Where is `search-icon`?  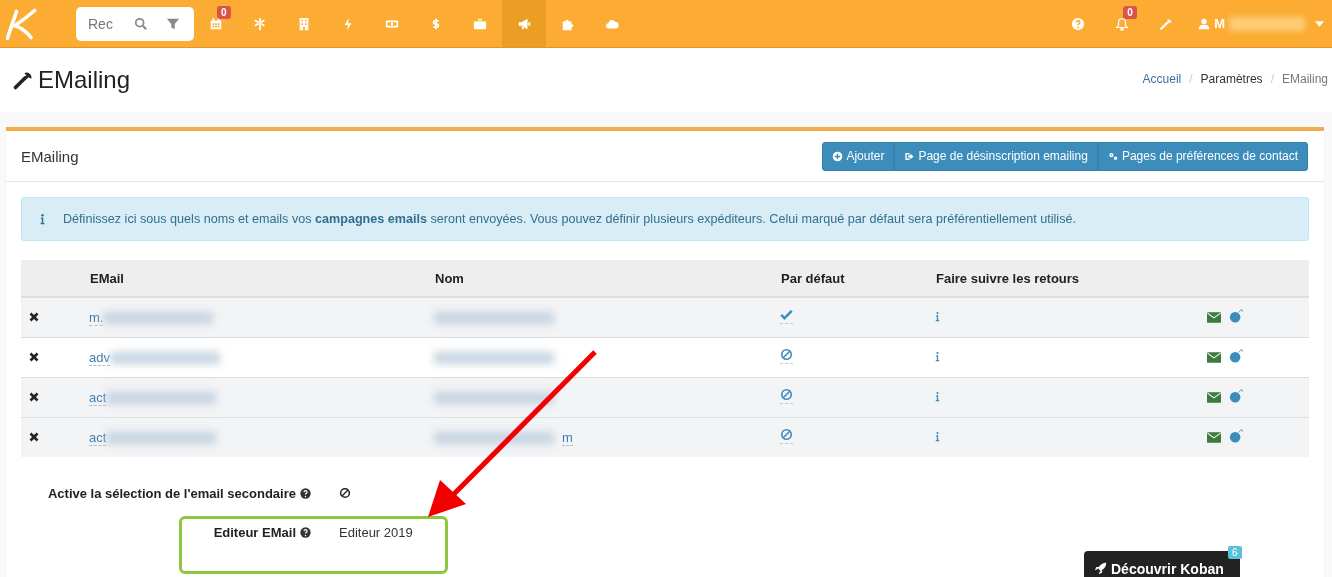
search-icon is located at coordinates (141, 23).